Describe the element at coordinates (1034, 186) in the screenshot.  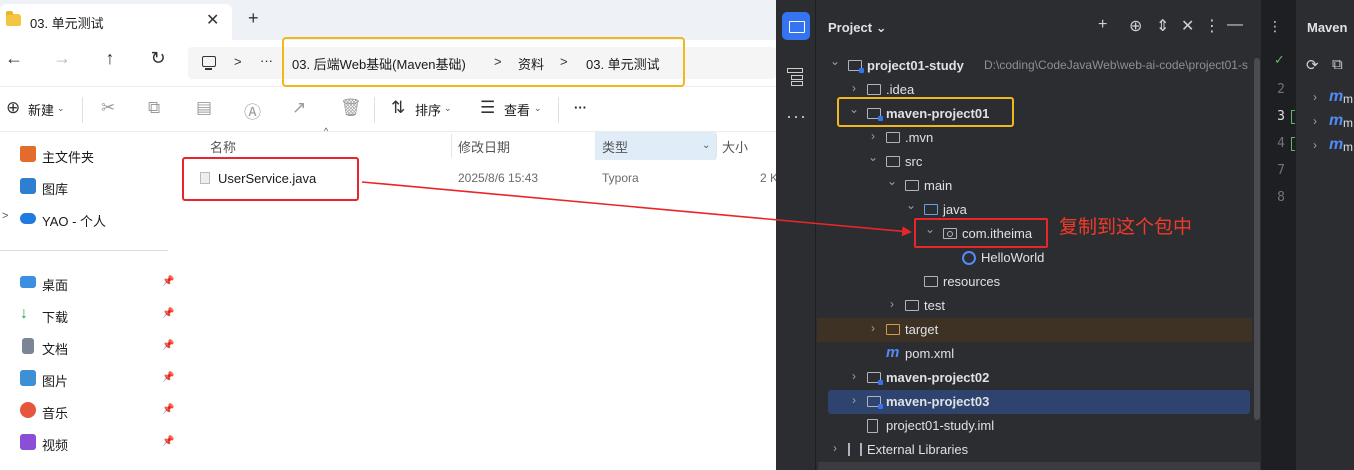
I see `tree-row: ⌄ main` at that location.